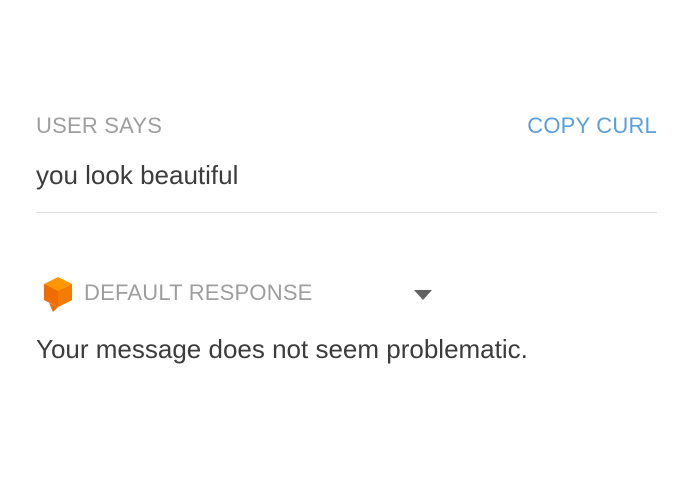 The image size is (695, 494). I want to click on dialogflow-agent-icon, so click(58, 294).